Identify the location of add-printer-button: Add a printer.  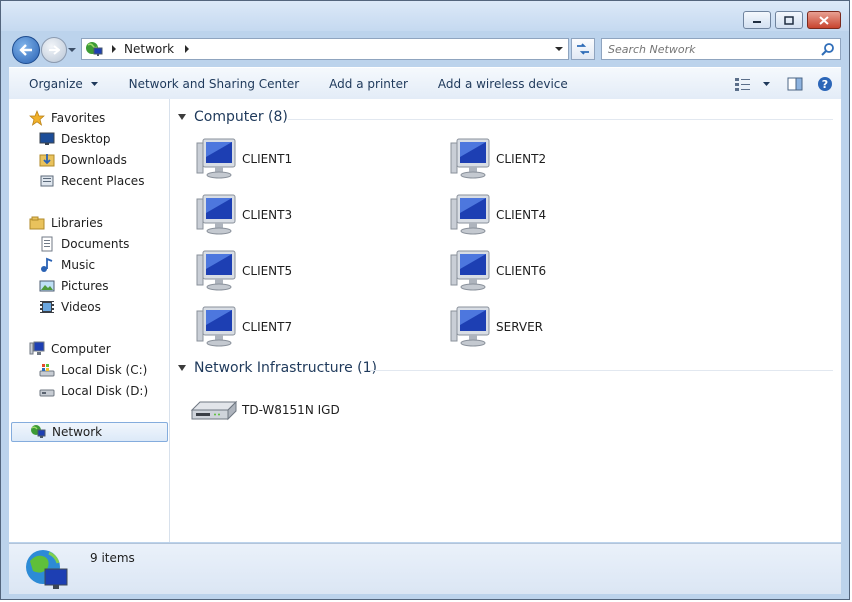
(368, 84).